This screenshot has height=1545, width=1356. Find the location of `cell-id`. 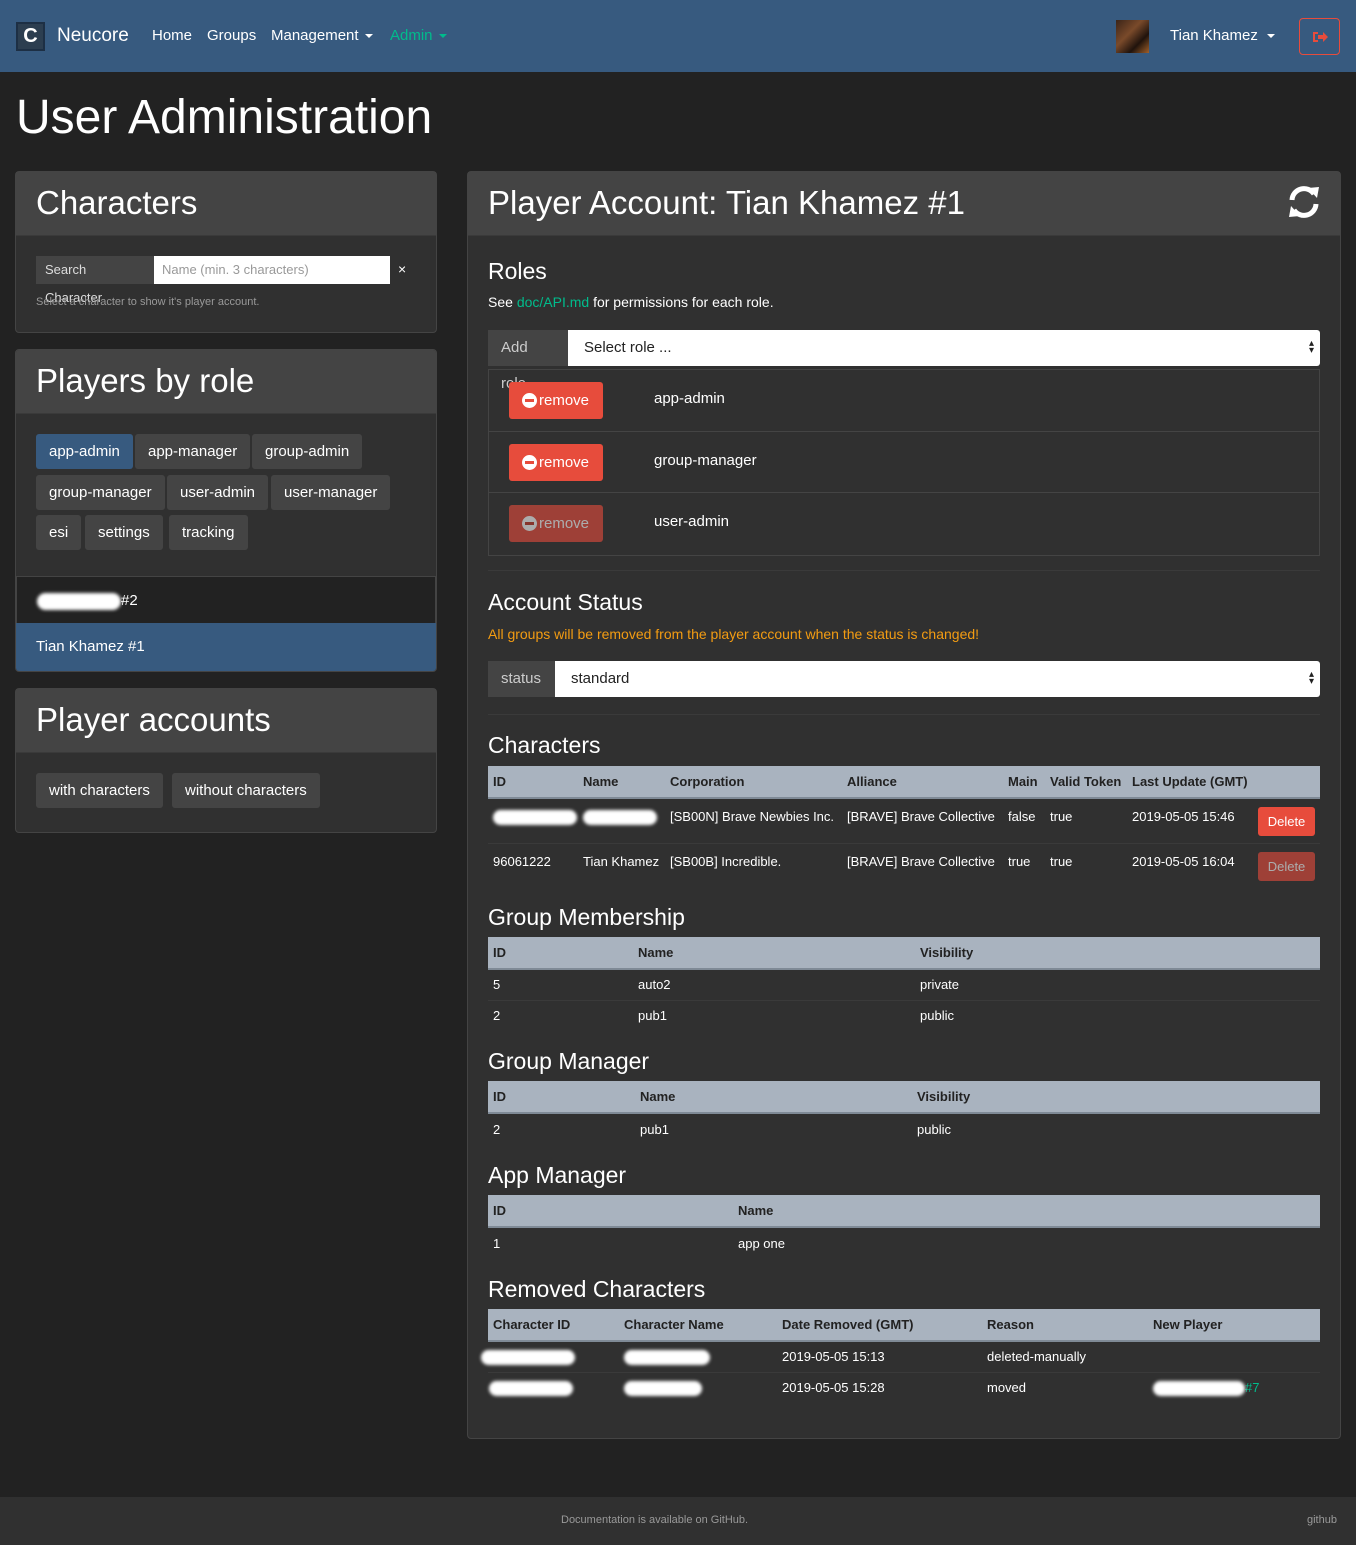

cell-id is located at coordinates (533, 821).